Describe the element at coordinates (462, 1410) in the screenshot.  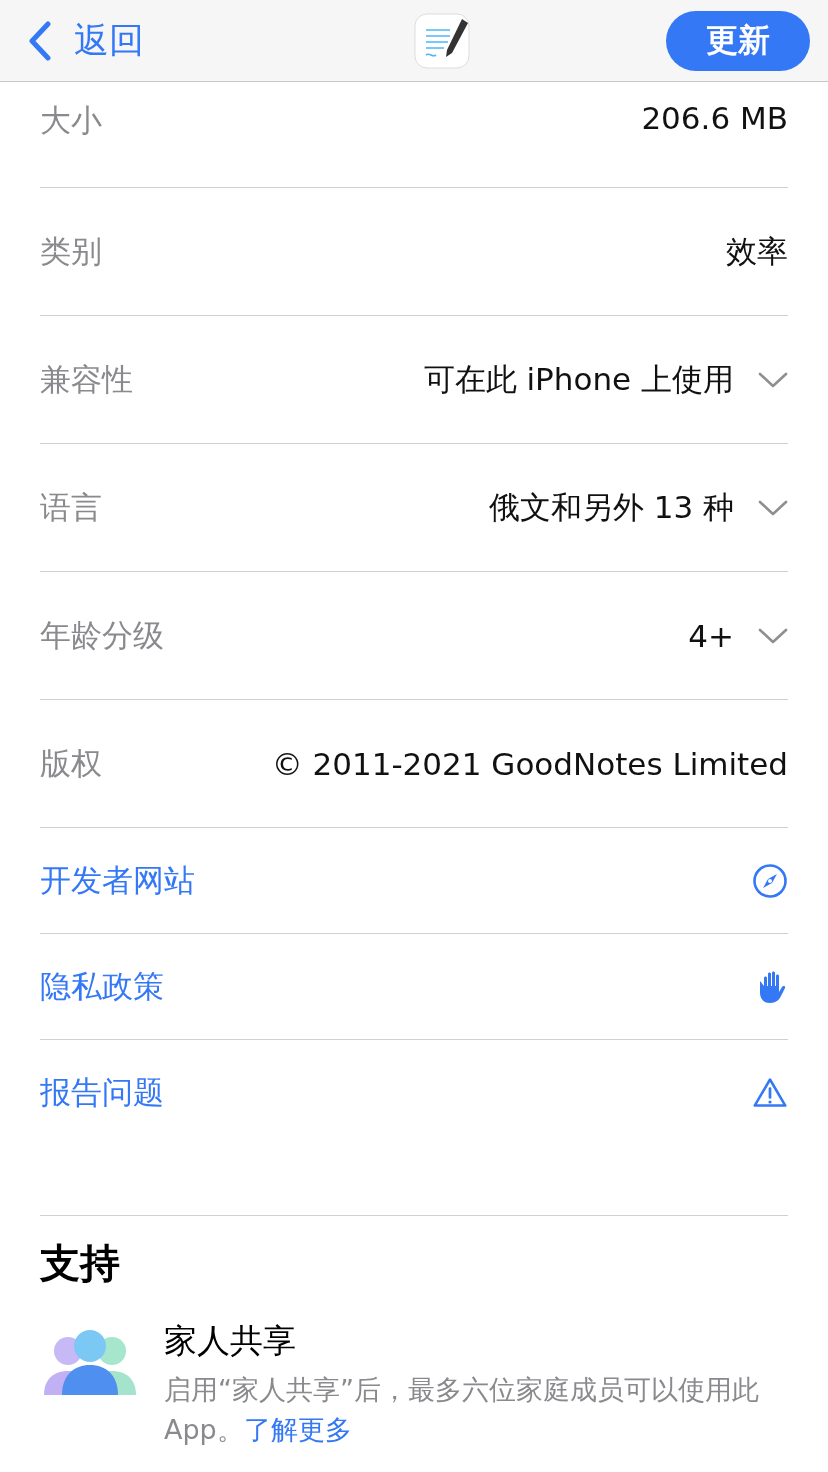
I see `family-sharing-description: 启用“家人共享”后，最多六位家庭成员可以使用此 App。了解更多` at that location.